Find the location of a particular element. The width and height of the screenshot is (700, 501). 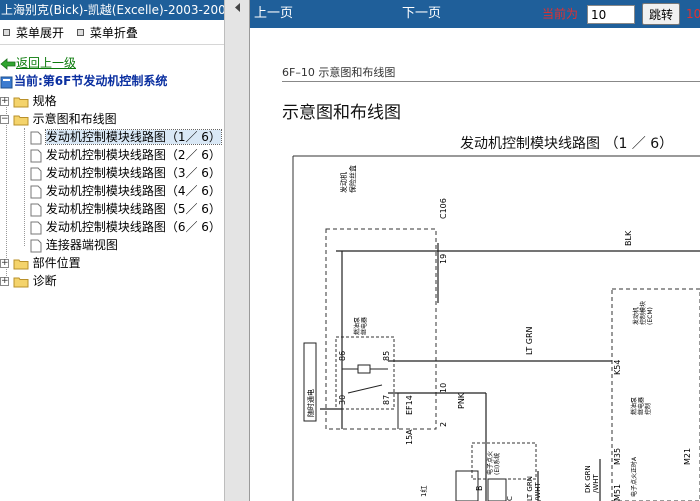

pin-label: M51 is located at coordinates (617, 492).